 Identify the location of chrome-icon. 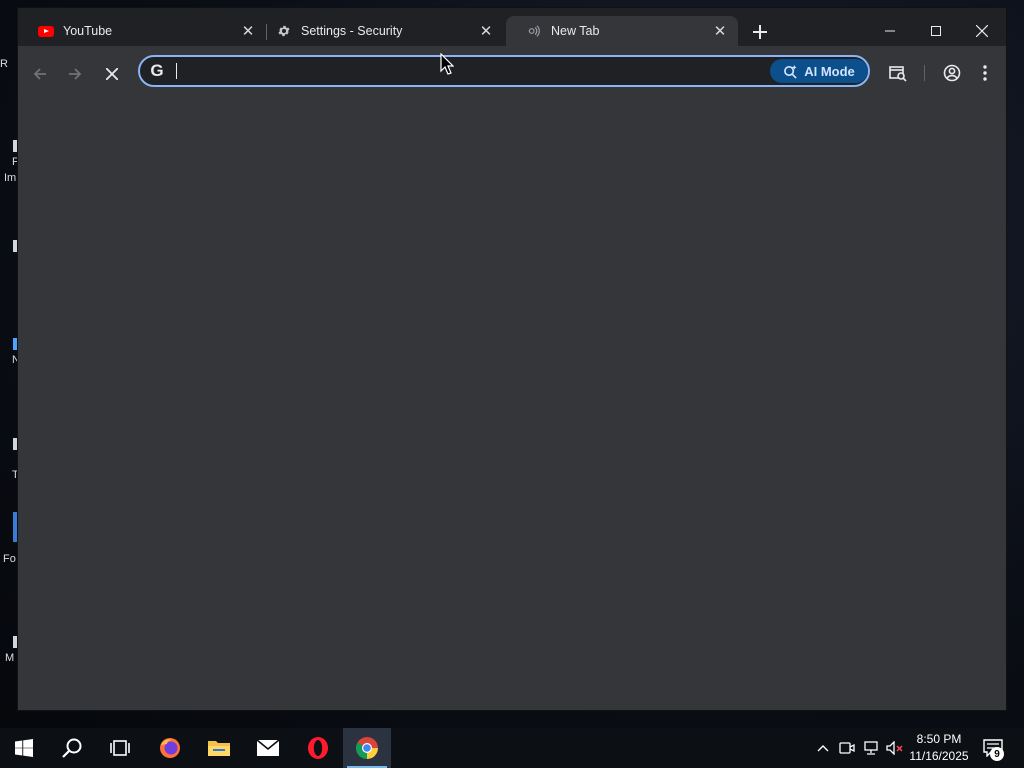
(367, 748).